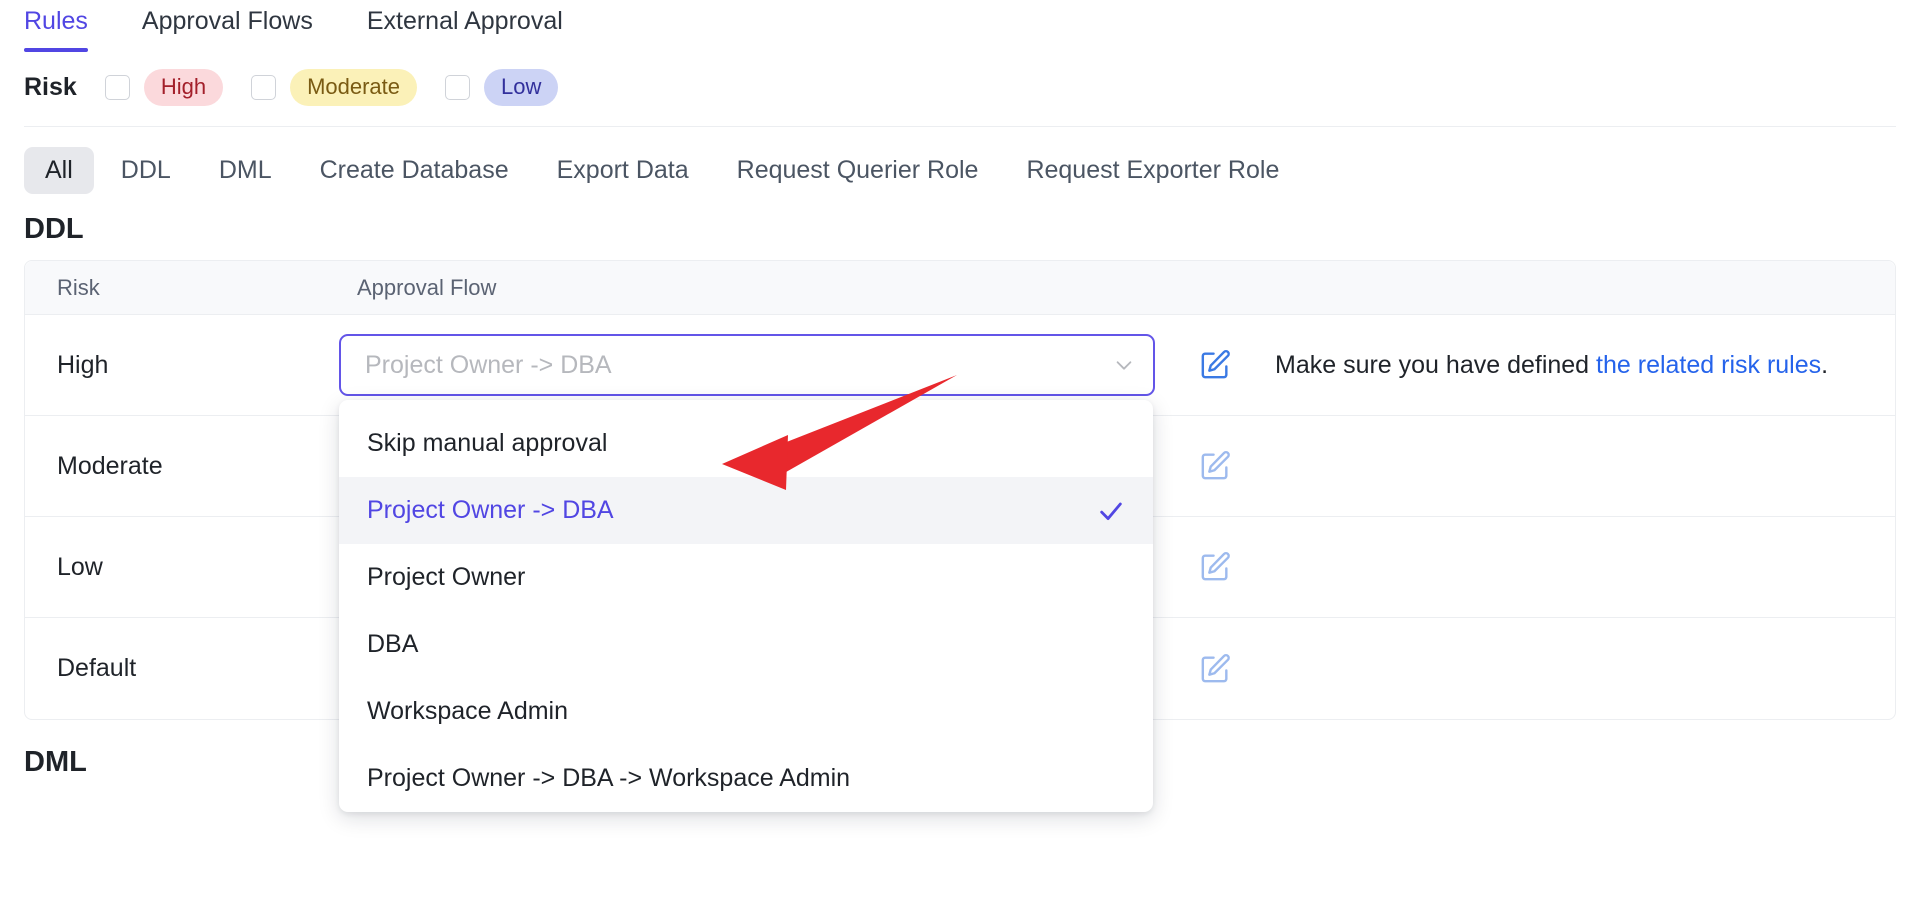 This screenshot has height=908, width=1920. Describe the element at coordinates (746, 644) in the screenshot. I see `dropdown-option-dba: DBA` at that location.